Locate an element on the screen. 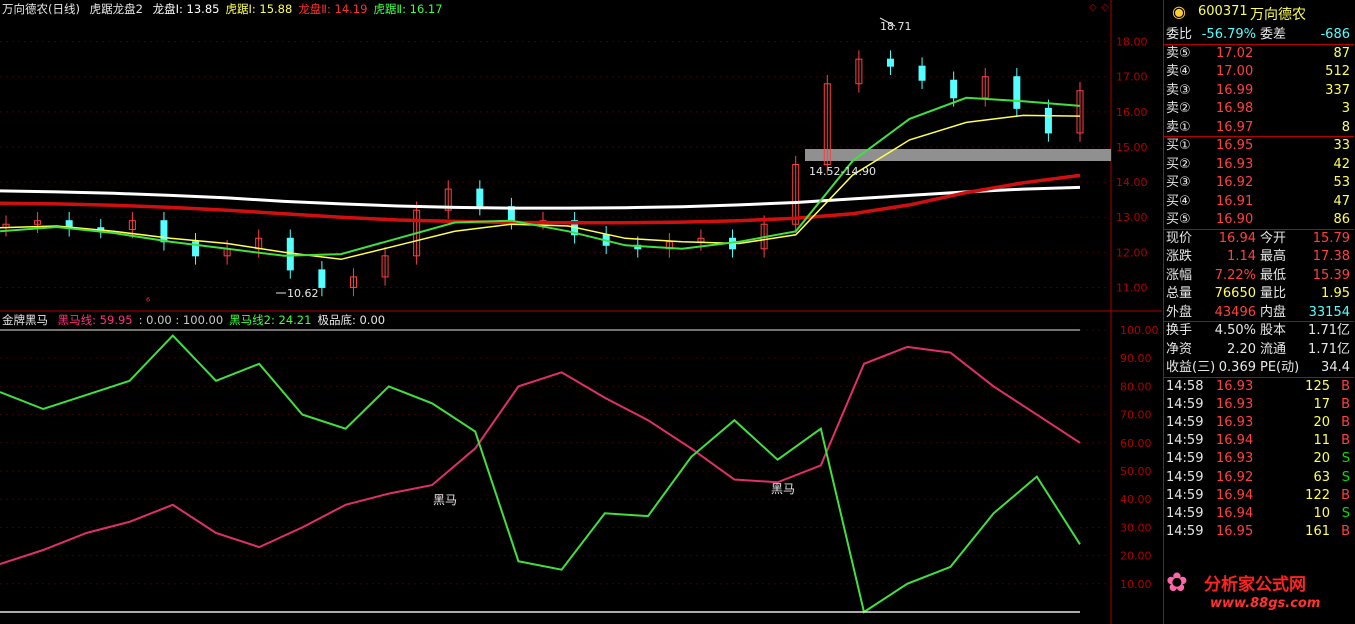  indicator-header-item: : 0.00 : 100.00 is located at coordinates (181, 320).